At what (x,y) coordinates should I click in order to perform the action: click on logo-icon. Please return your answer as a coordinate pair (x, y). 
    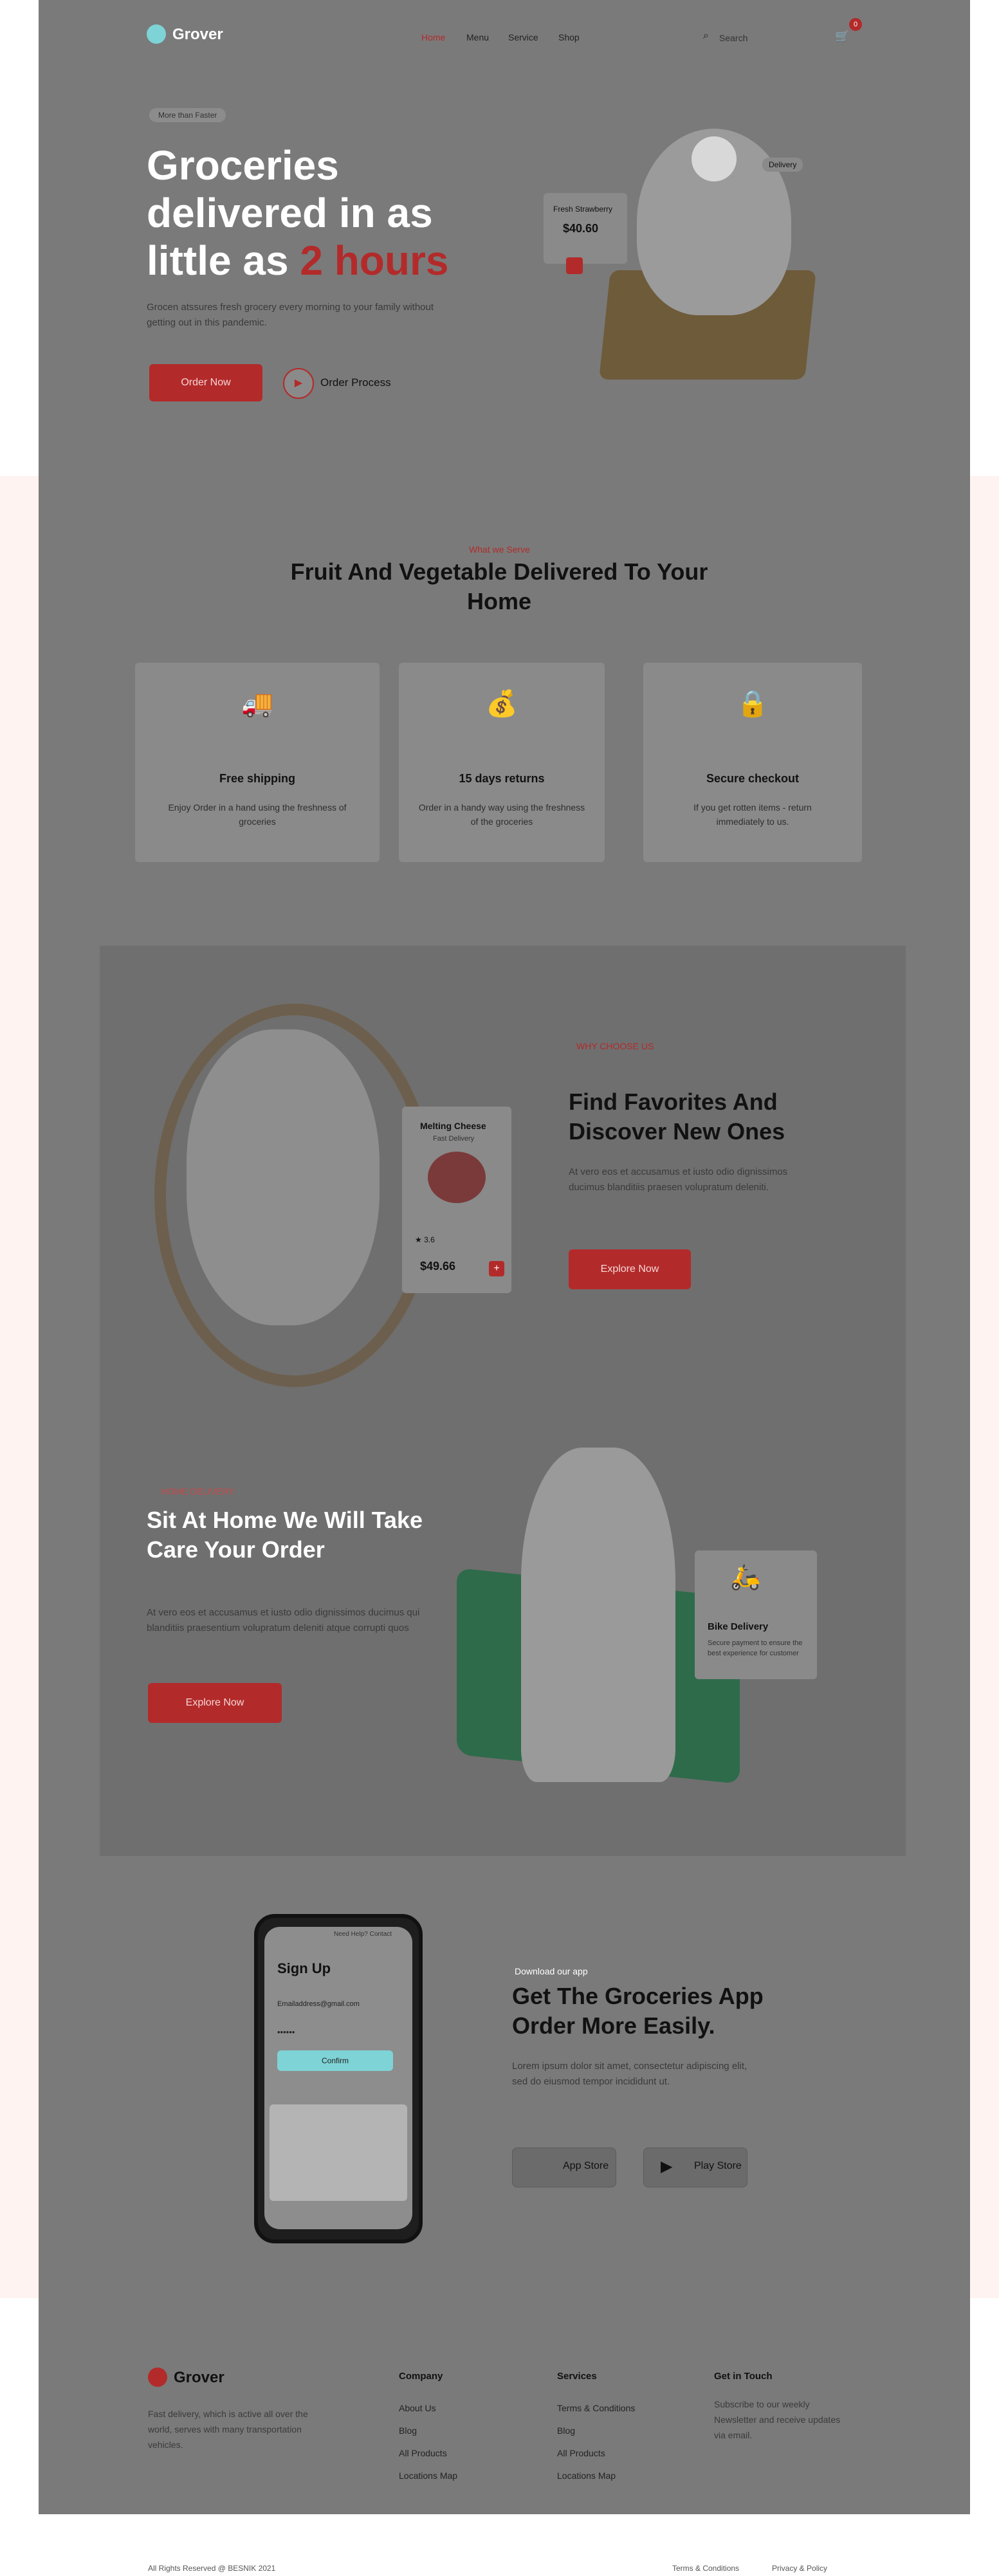
    Looking at the image, I should click on (156, 34).